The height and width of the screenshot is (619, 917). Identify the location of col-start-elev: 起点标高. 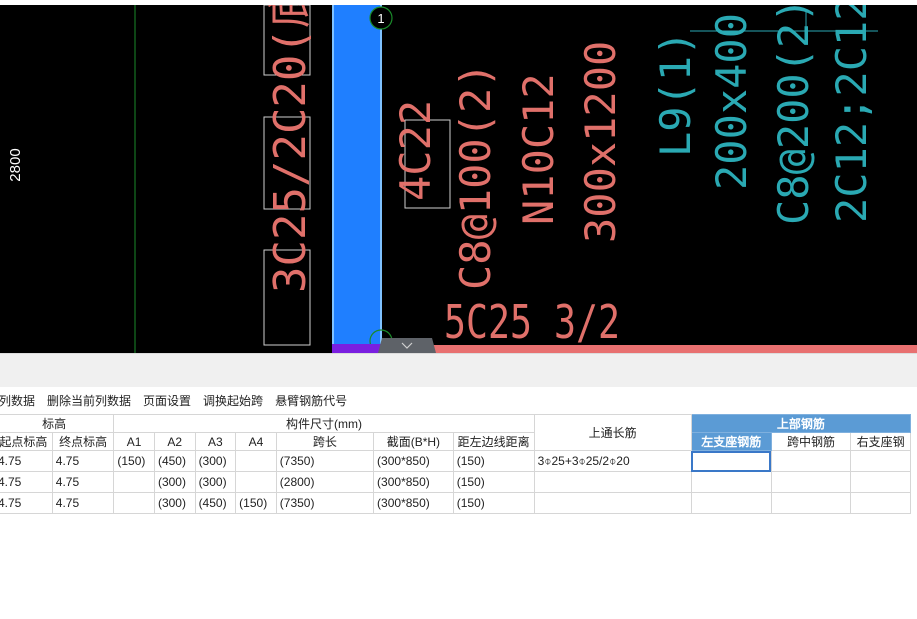
(26, 441).